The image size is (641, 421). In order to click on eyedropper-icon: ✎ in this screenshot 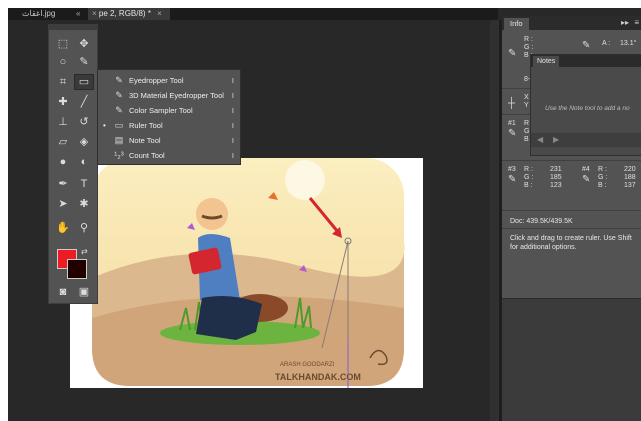, I will do `click(119, 80)`.